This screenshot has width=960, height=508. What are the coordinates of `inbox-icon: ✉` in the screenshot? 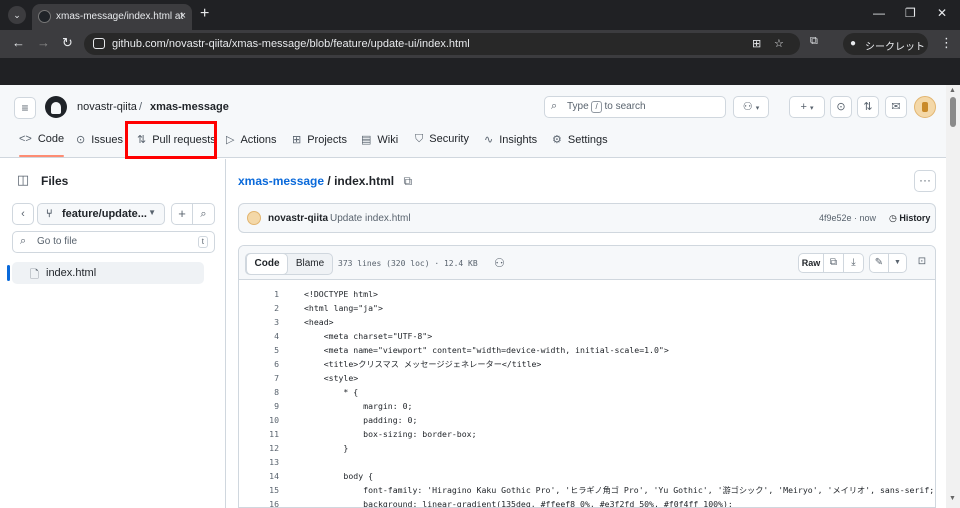 It's located at (896, 107).